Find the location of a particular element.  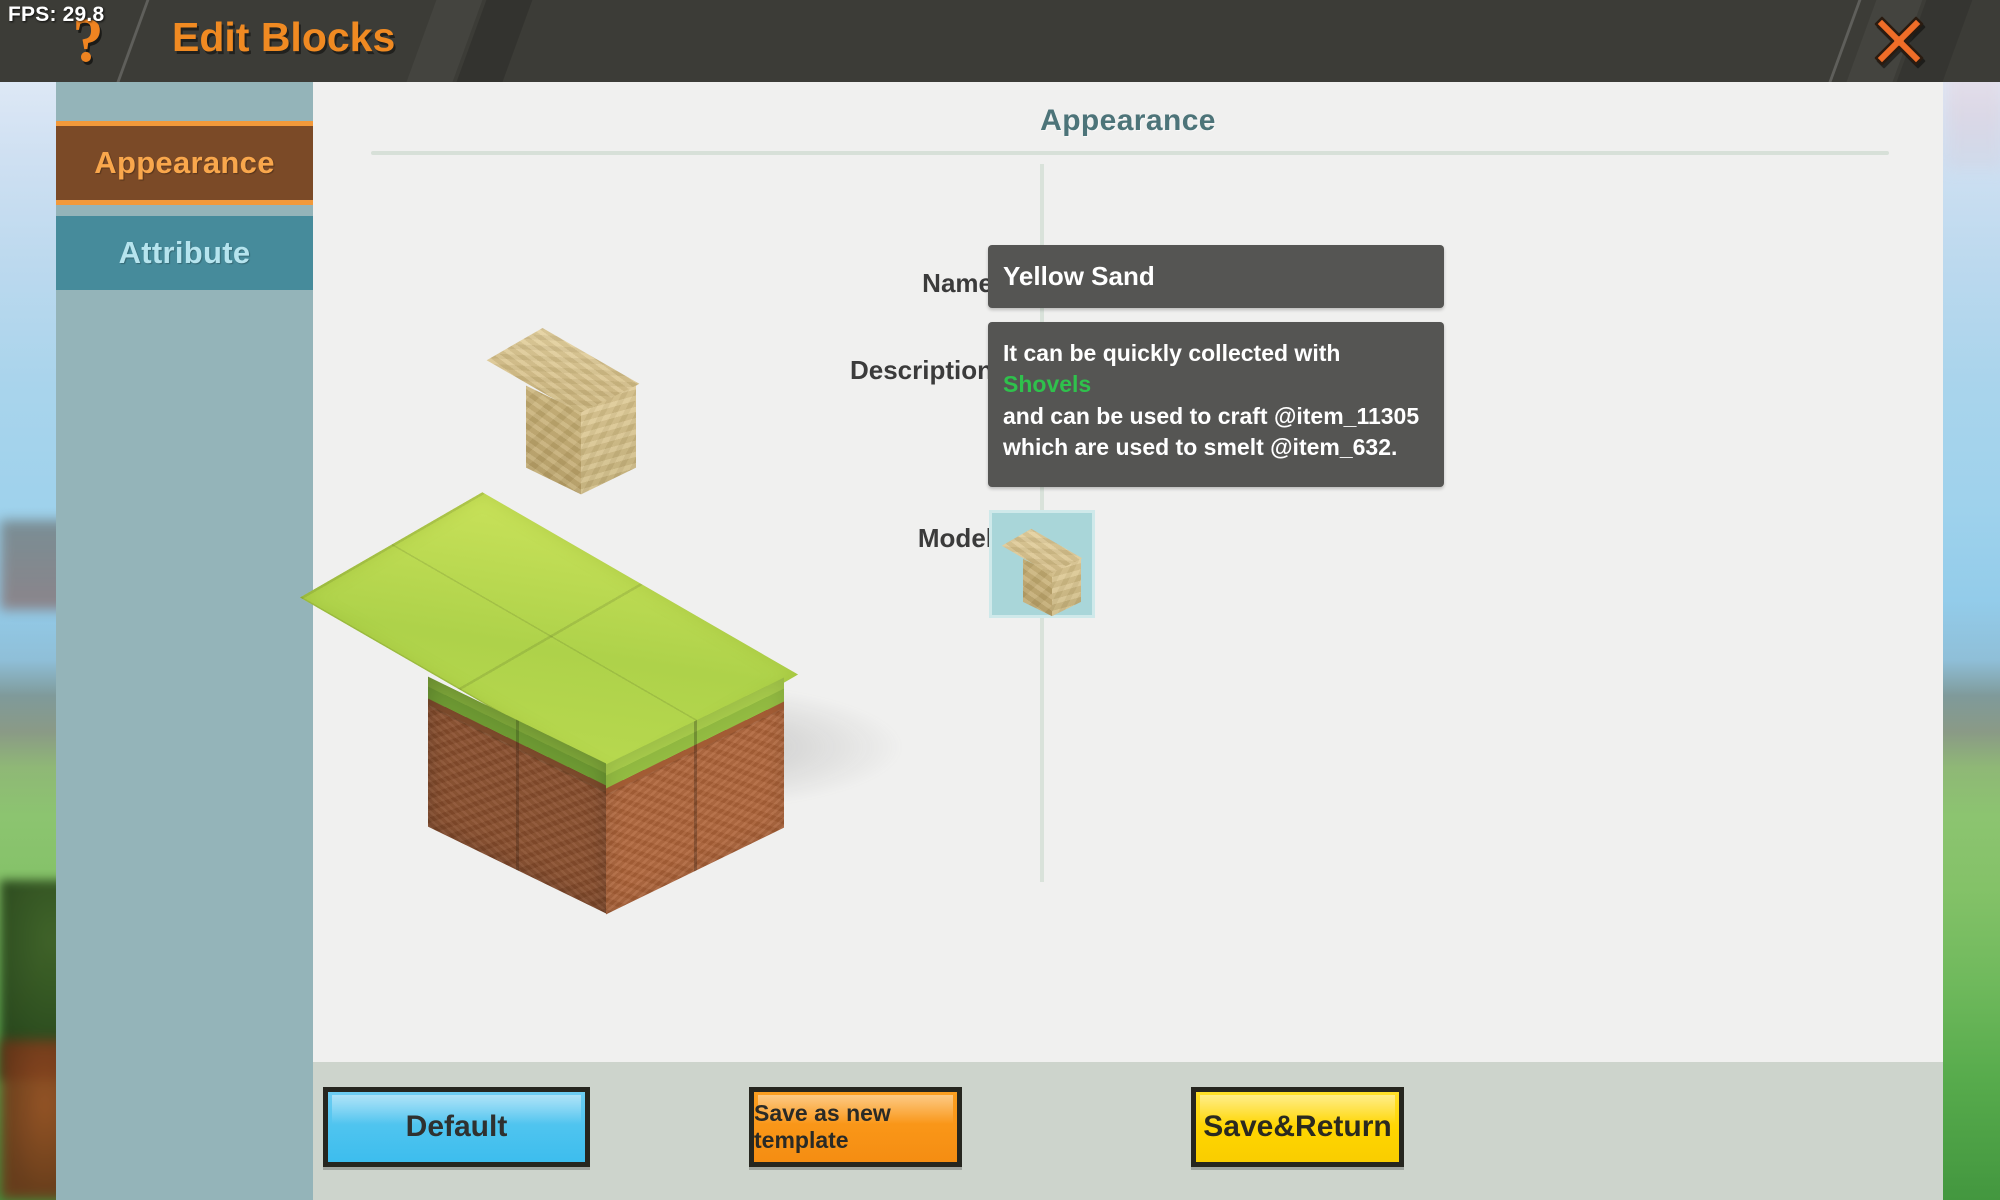

save-and-return-button-label: Save&Return is located at coordinates (1297, 1126).